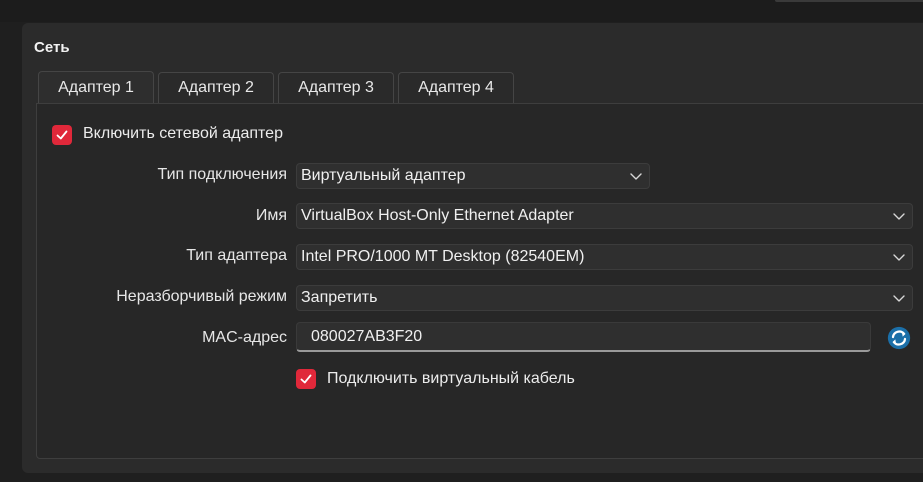 The height and width of the screenshot is (482, 923). I want to click on refresh-icon, so click(899, 338).